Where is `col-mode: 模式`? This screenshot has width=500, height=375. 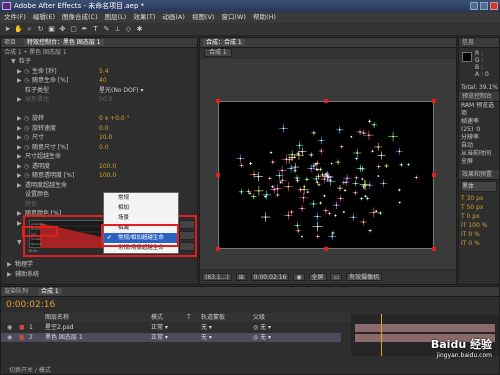
col-mode: 模式 is located at coordinates (157, 317).